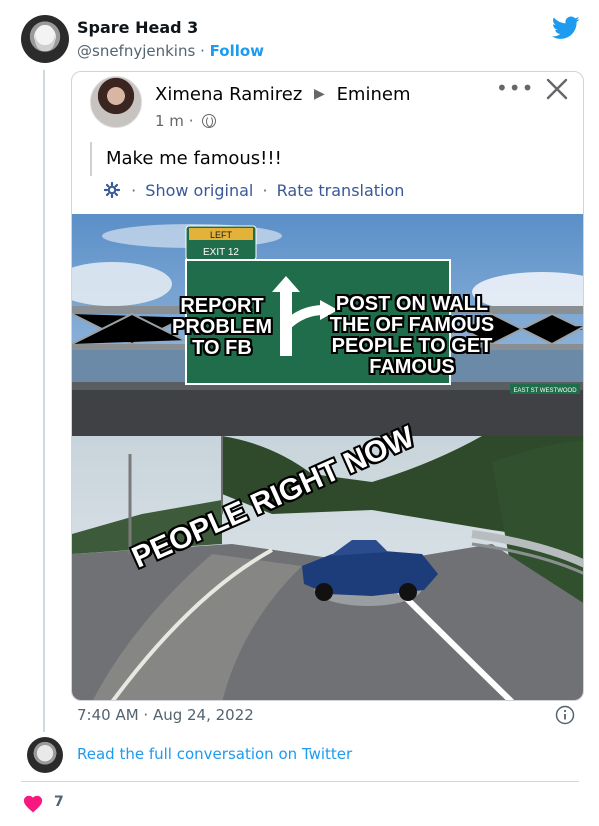 Image resolution: width=599 pixels, height=826 pixels. I want to click on show-original-link: Show original, so click(199, 190).